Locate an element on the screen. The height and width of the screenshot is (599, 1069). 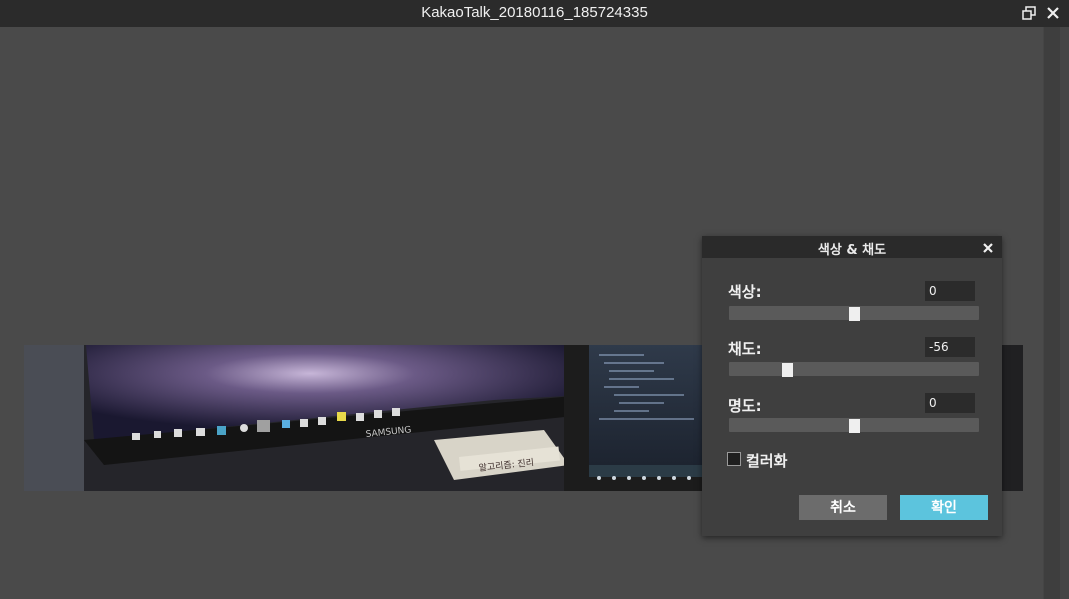
saturation-input is located at coordinates (950, 347).